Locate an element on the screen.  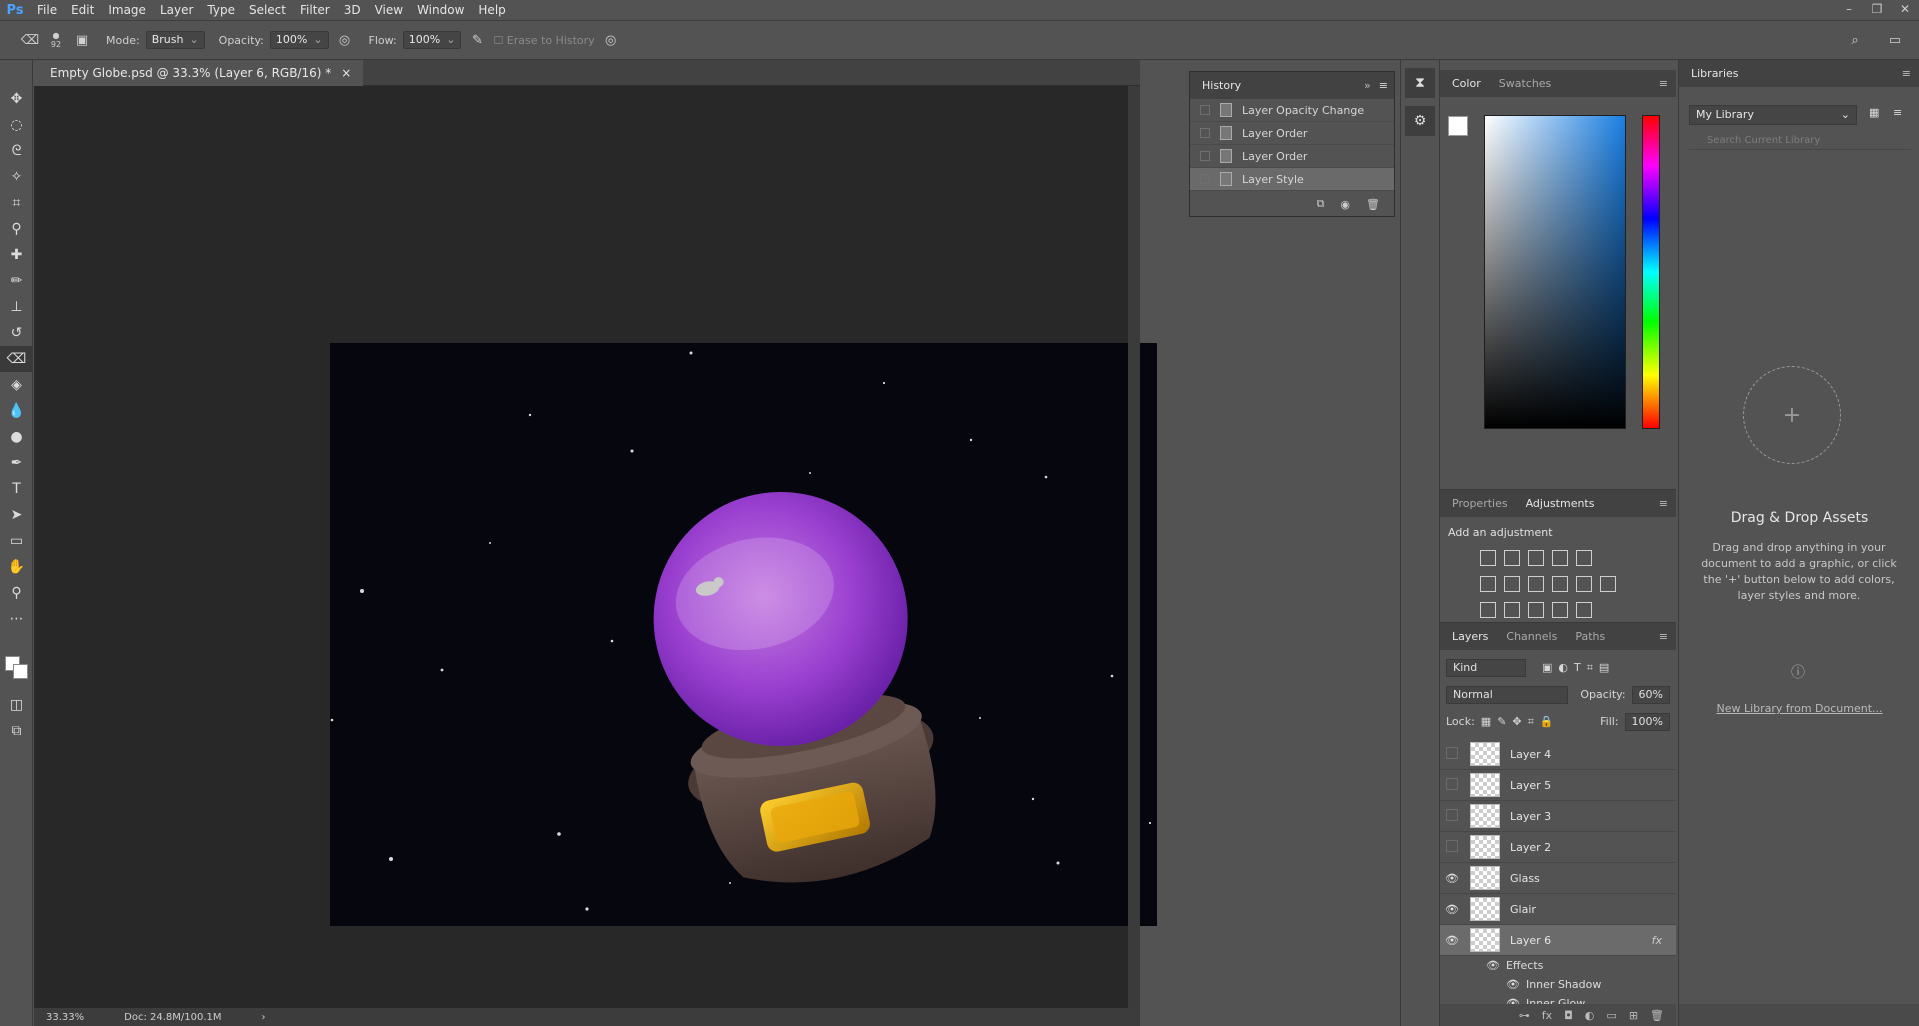
grid-view-icon: ▦ is located at coordinates (1874, 112).